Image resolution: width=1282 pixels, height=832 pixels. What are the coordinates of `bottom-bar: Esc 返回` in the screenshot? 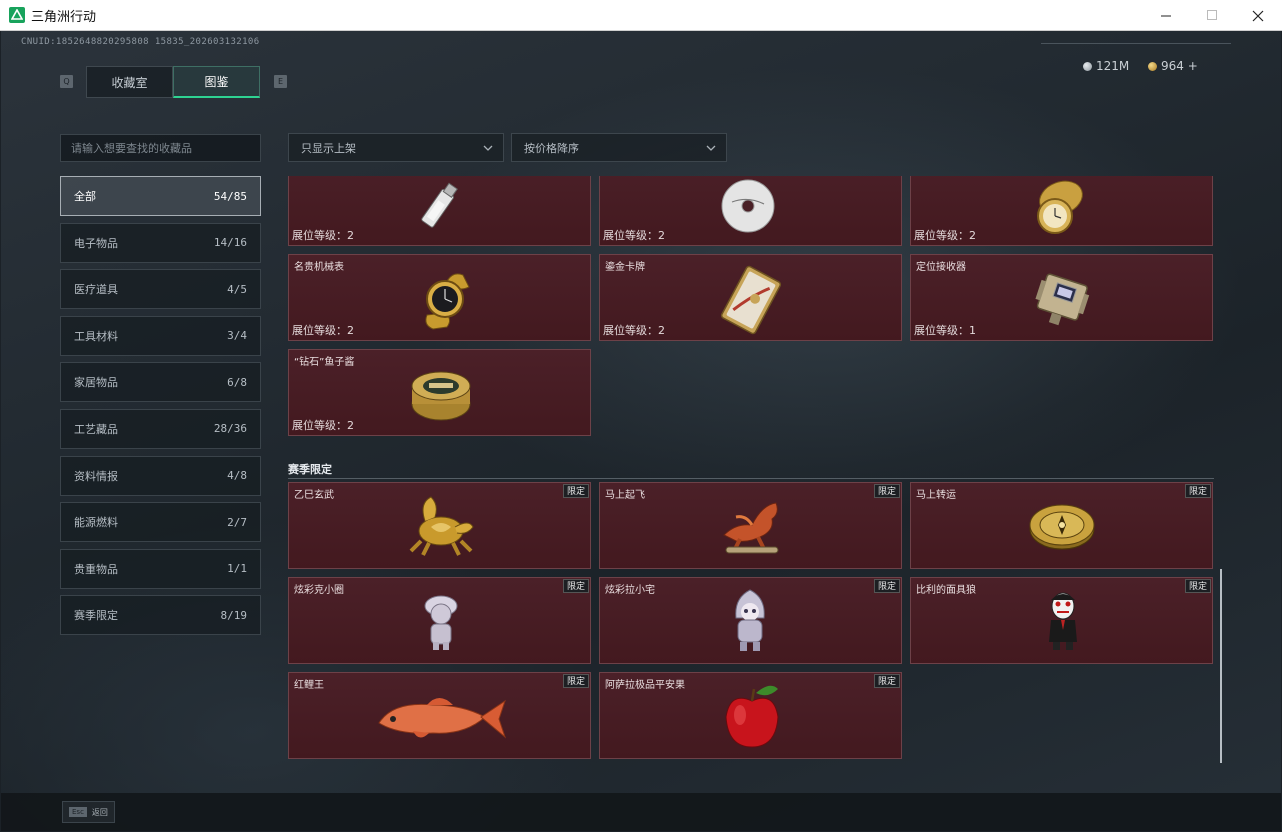 It's located at (641, 812).